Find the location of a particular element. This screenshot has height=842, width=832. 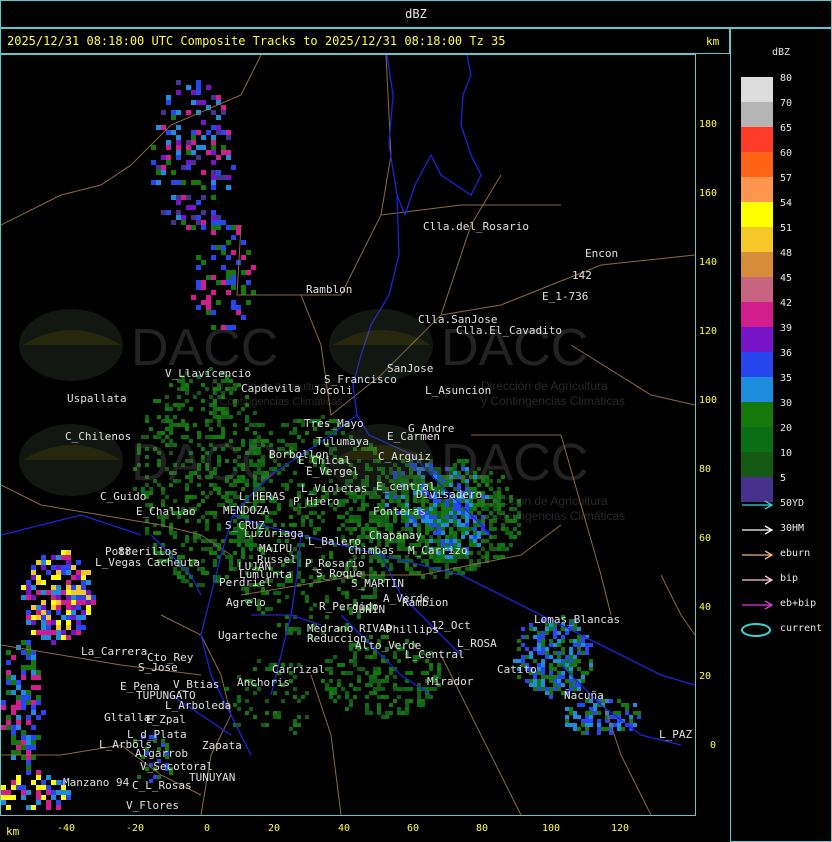

place-label: Capdevila is located at coordinates (271, 388).